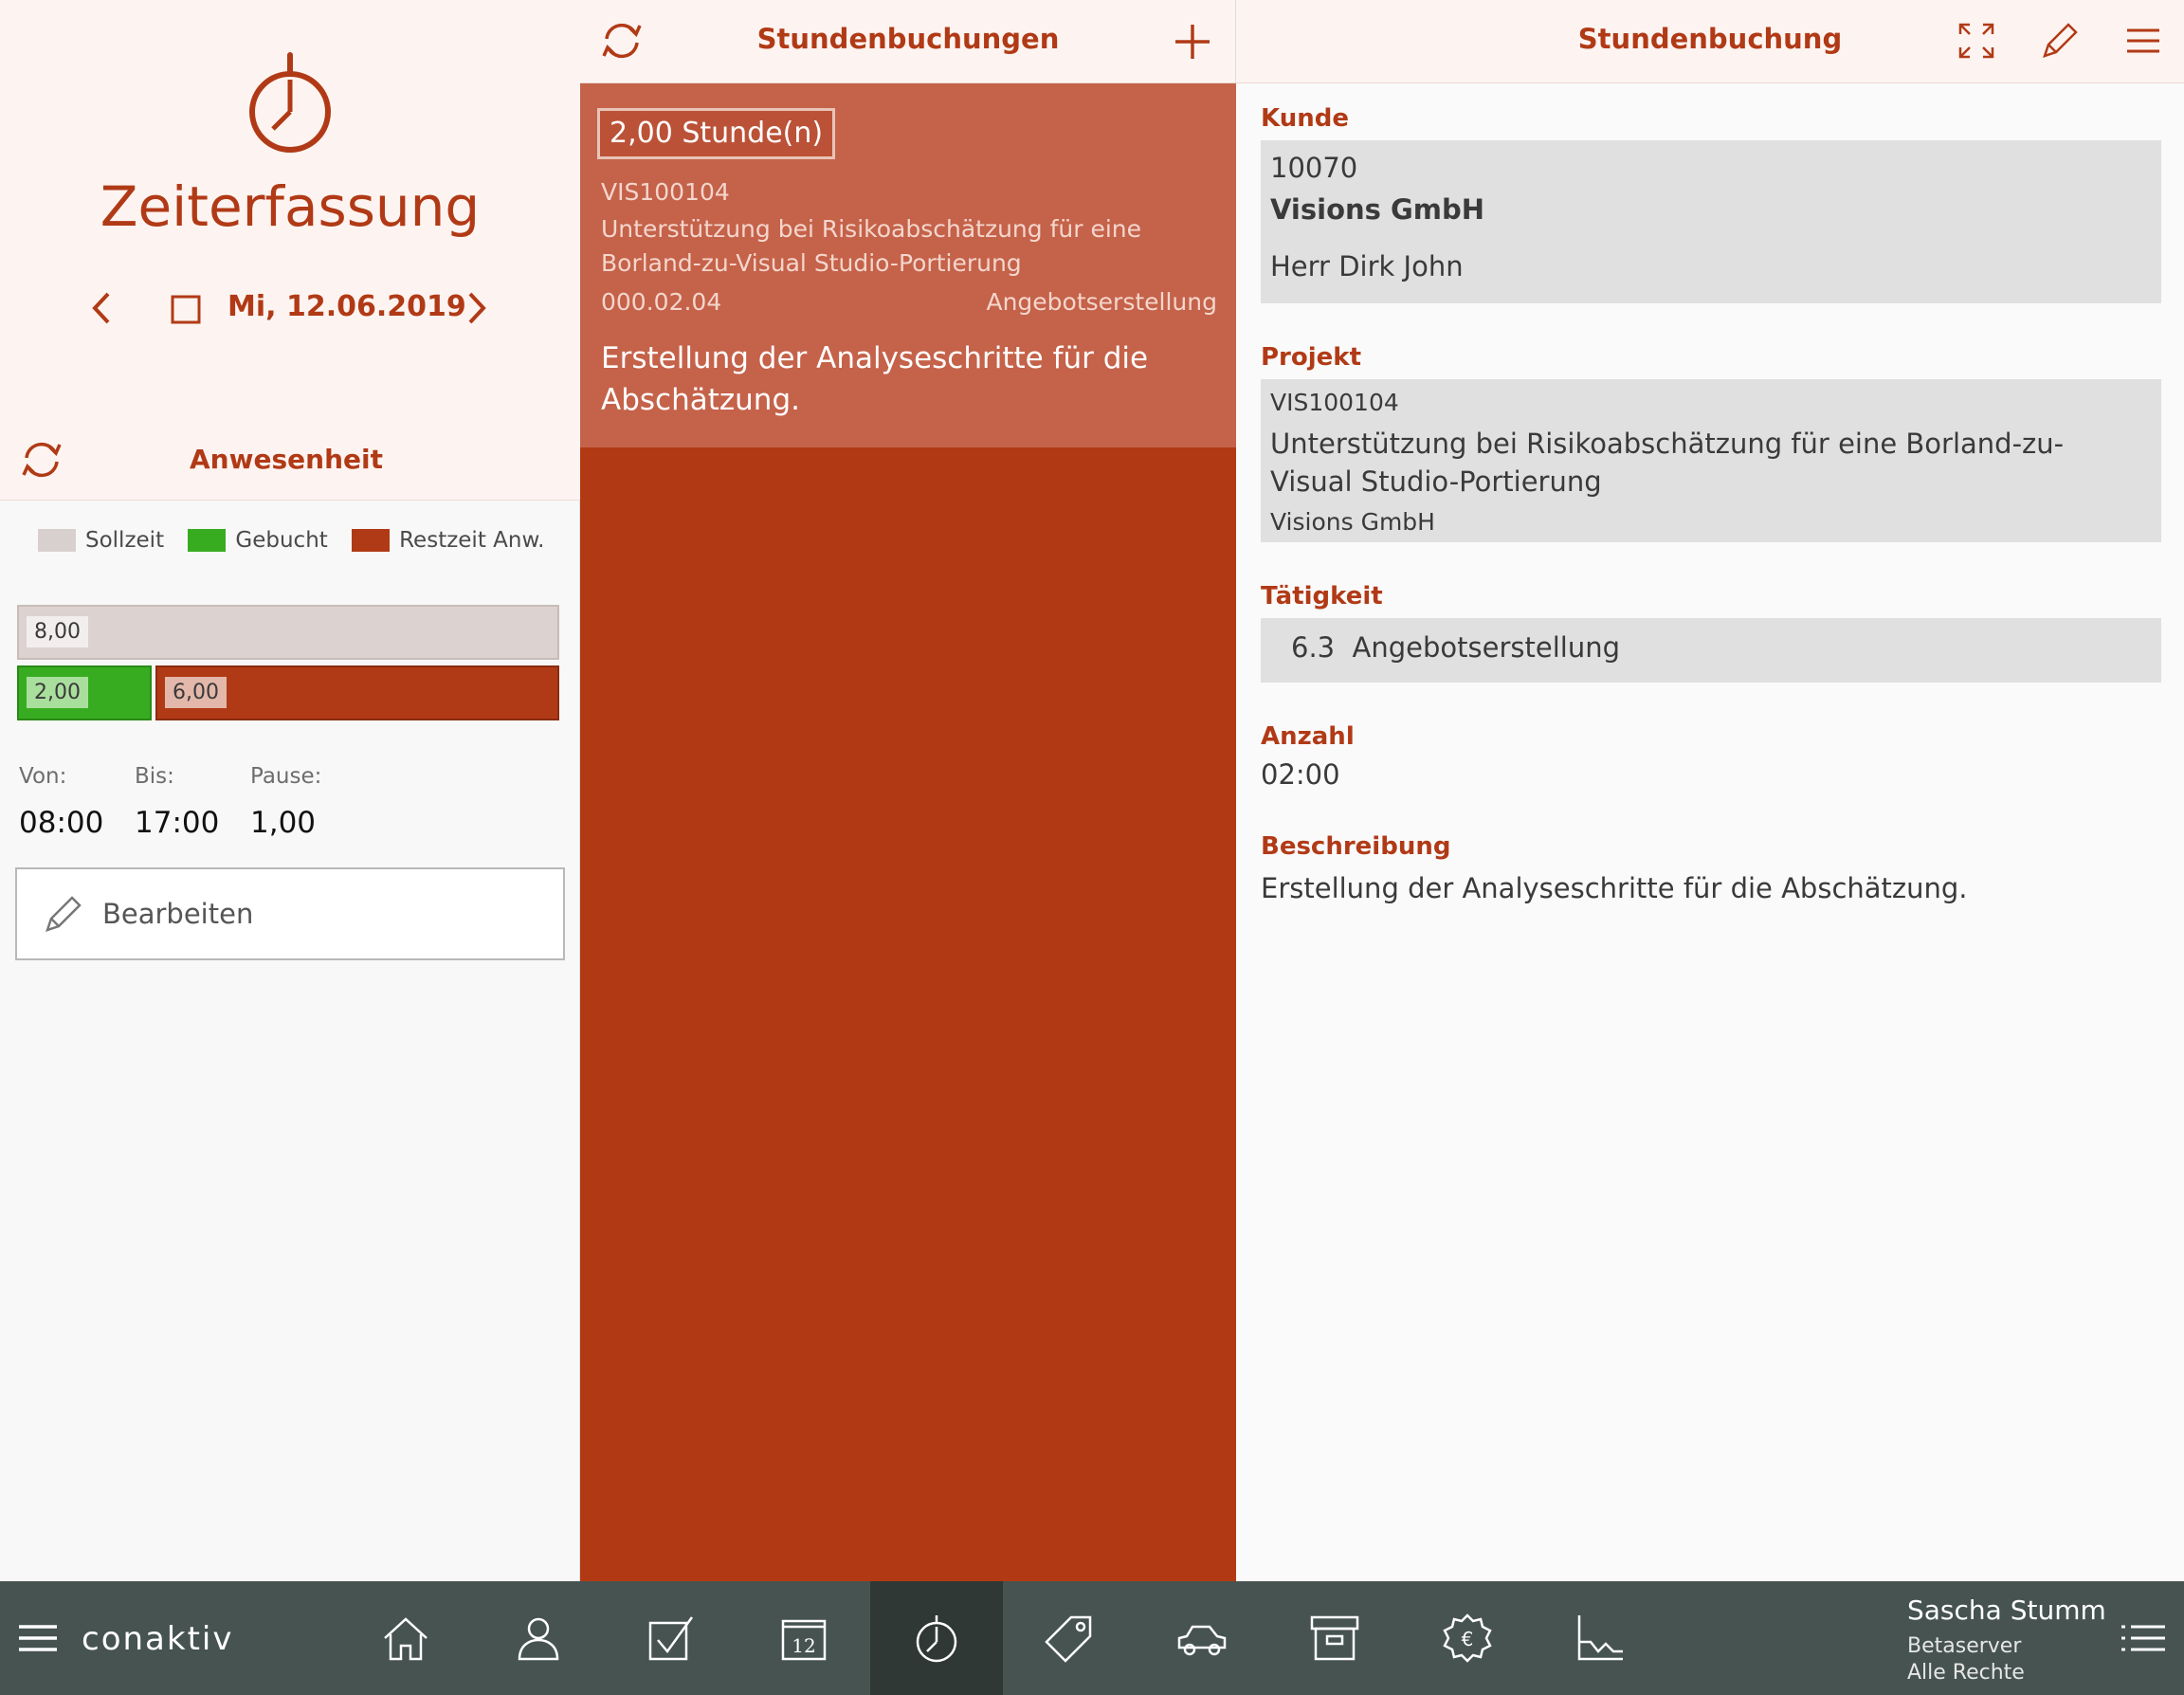 This screenshot has width=2184, height=1695. What do you see at coordinates (288, 632) in the screenshot?
I see `target-time-bar: 8,00` at bounding box center [288, 632].